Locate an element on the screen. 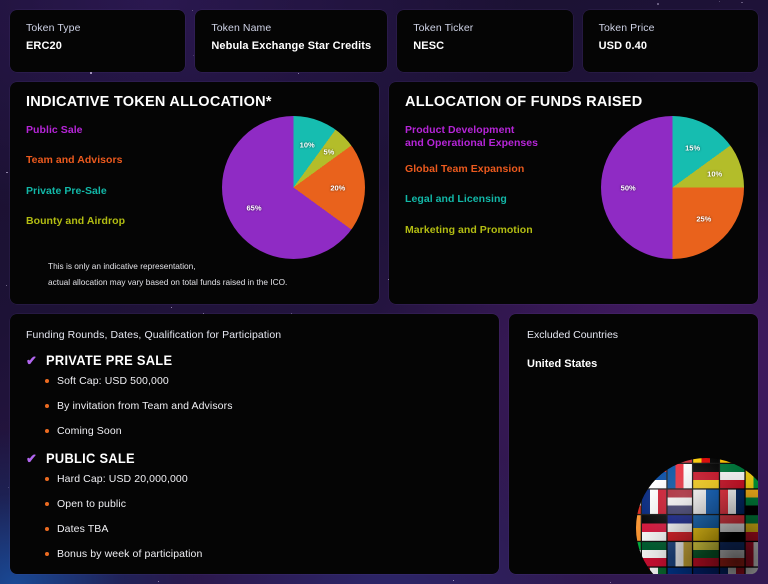 This screenshot has height=584, width=768. legend-label-line-2: and Operational Expenses is located at coordinates (472, 143).